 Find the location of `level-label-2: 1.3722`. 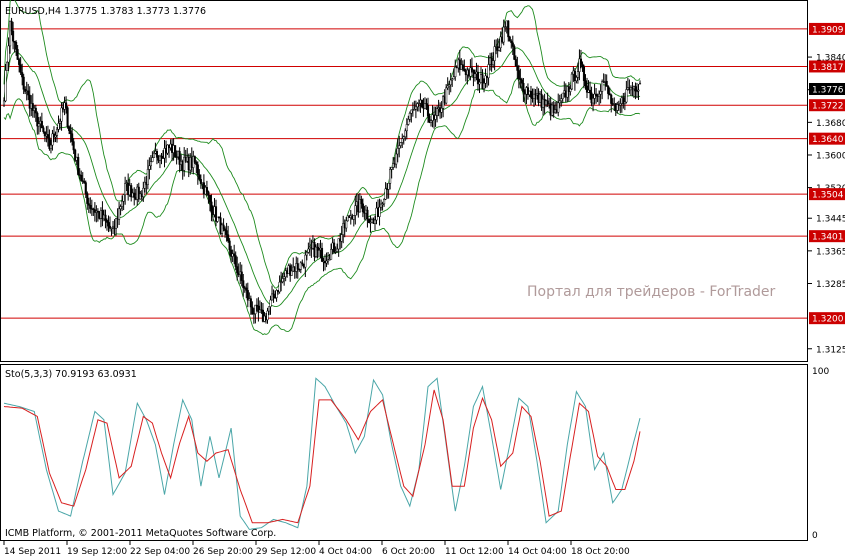

level-label-2: 1.3722 is located at coordinates (828, 107).